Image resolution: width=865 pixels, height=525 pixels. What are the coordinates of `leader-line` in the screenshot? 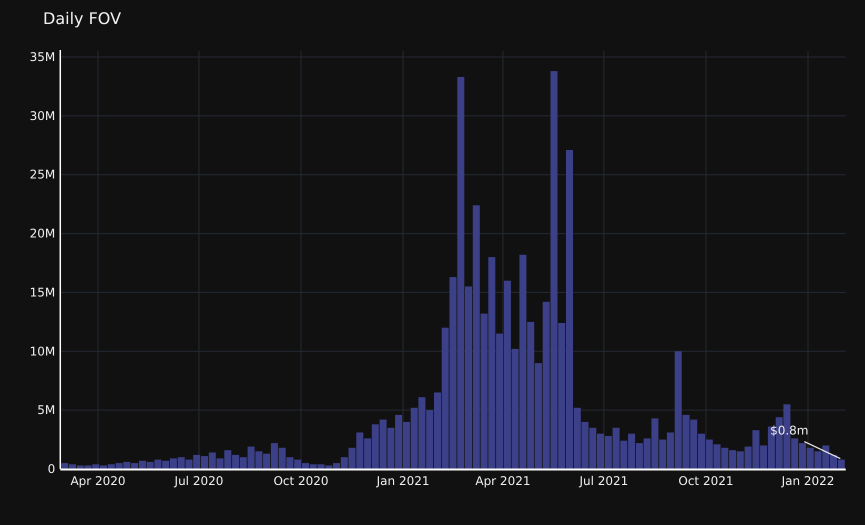 It's located at (822, 450).